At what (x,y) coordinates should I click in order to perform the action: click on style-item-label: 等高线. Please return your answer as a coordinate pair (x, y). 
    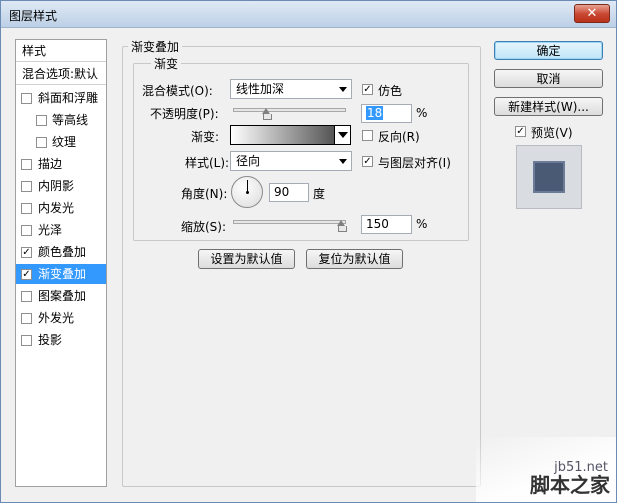
    Looking at the image, I should click on (70, 120).